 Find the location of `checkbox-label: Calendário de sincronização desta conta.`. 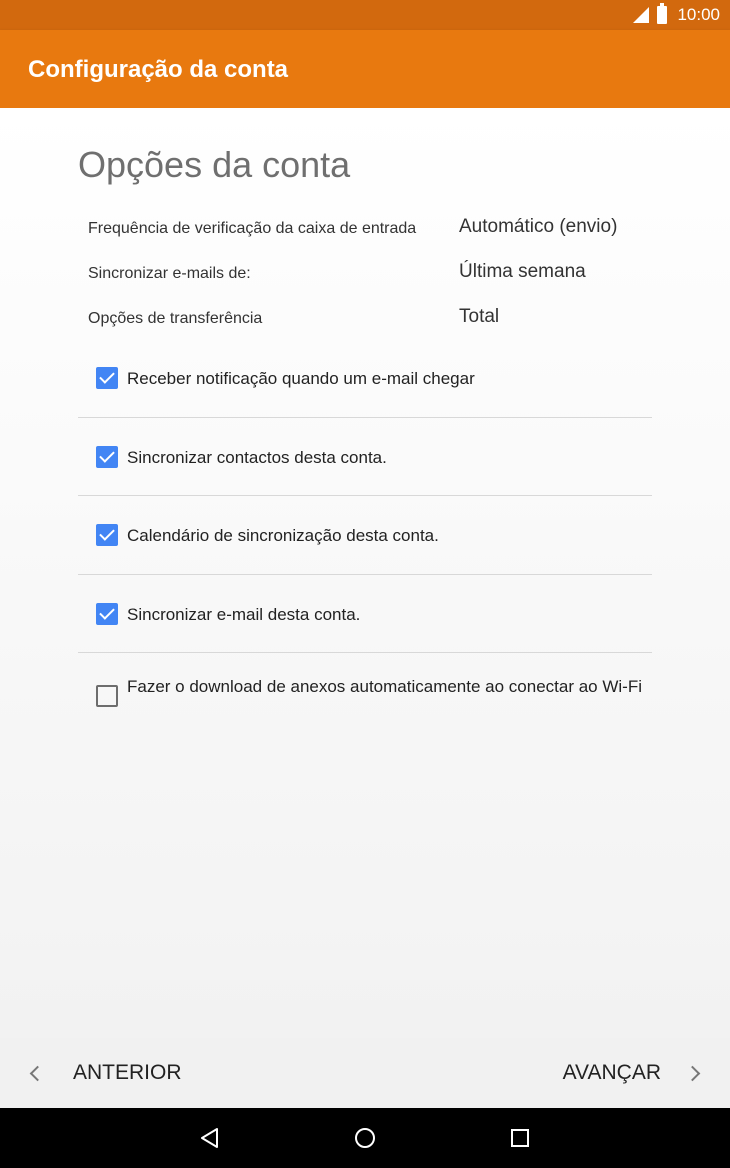

checkbox-label: Calendário de sincronização desta conta. is located at coordinates (283, 535).